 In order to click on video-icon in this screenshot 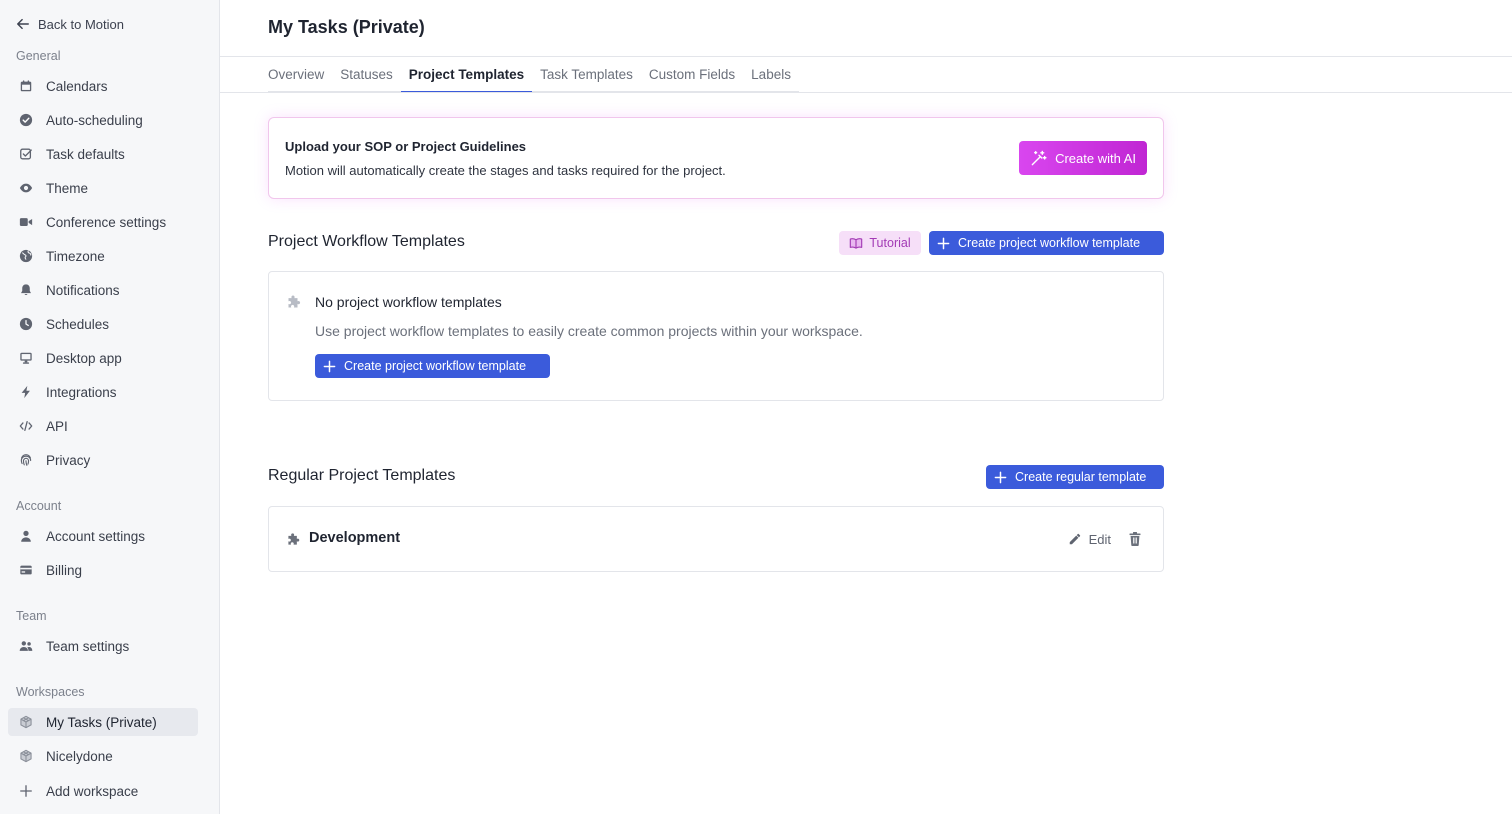, I will do `click(26, 222)`.